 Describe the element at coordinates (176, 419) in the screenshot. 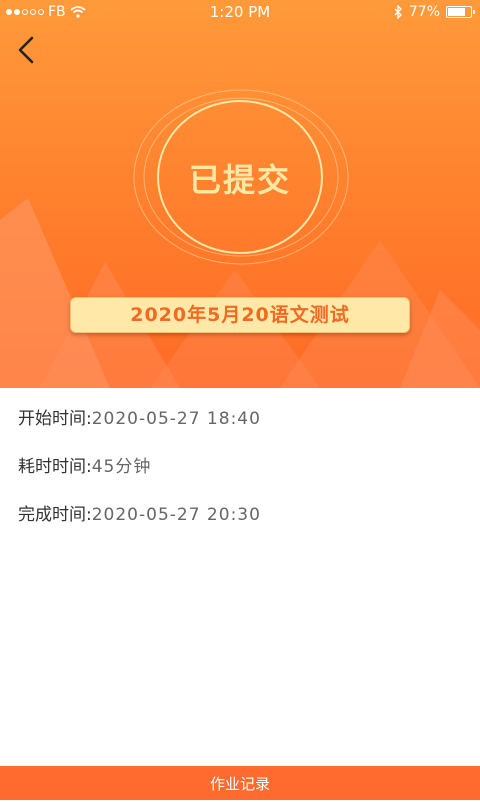

I see `start-time-value: 2020-05-27 18:40` at that location.